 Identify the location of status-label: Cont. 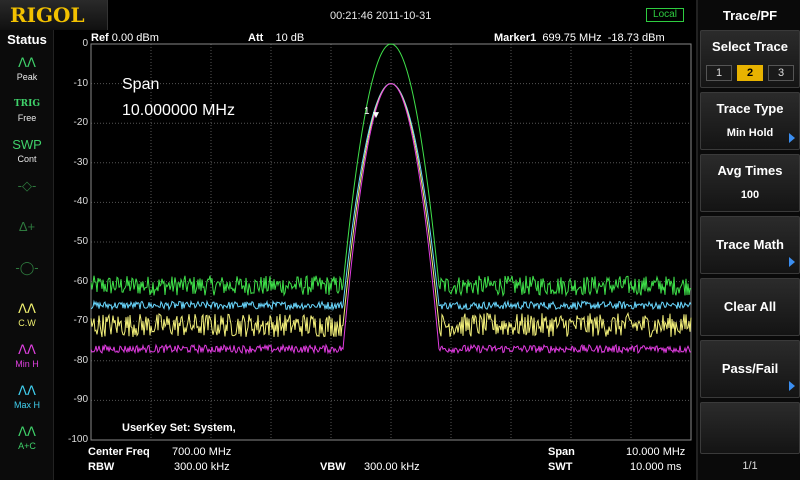
(27, 159).